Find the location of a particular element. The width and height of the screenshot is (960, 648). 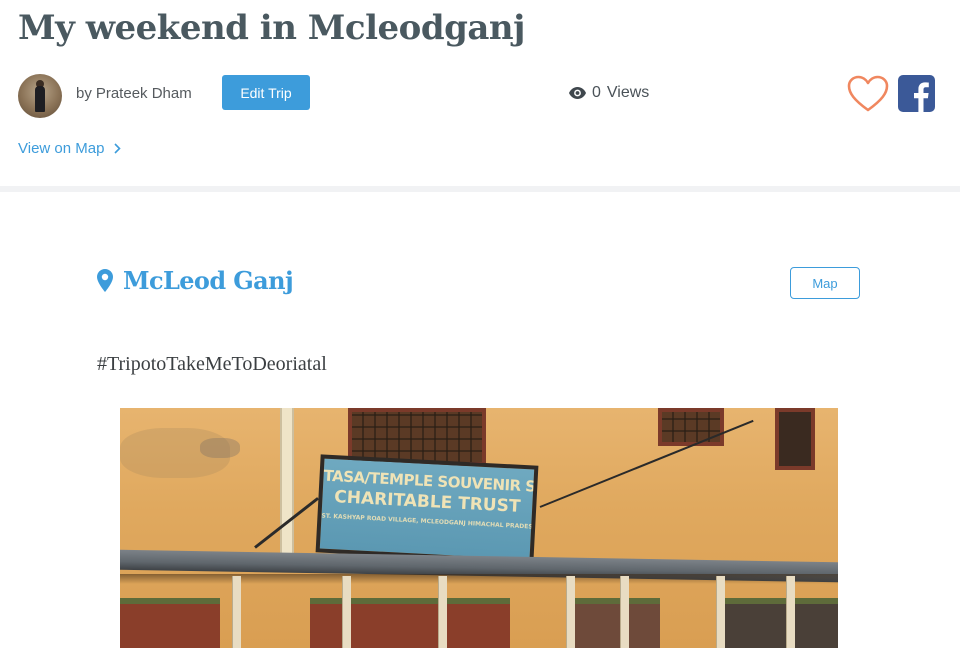

views-label: Views is located at coordinates (628, 92).